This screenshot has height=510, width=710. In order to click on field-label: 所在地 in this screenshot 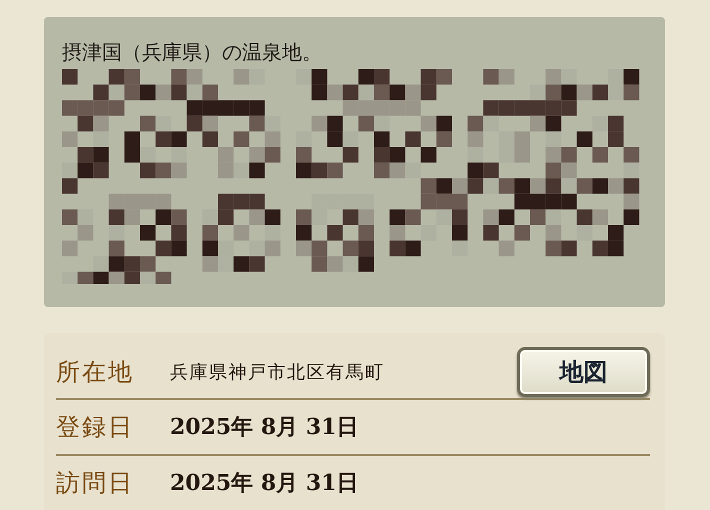, I will do `click(95, 372)`.